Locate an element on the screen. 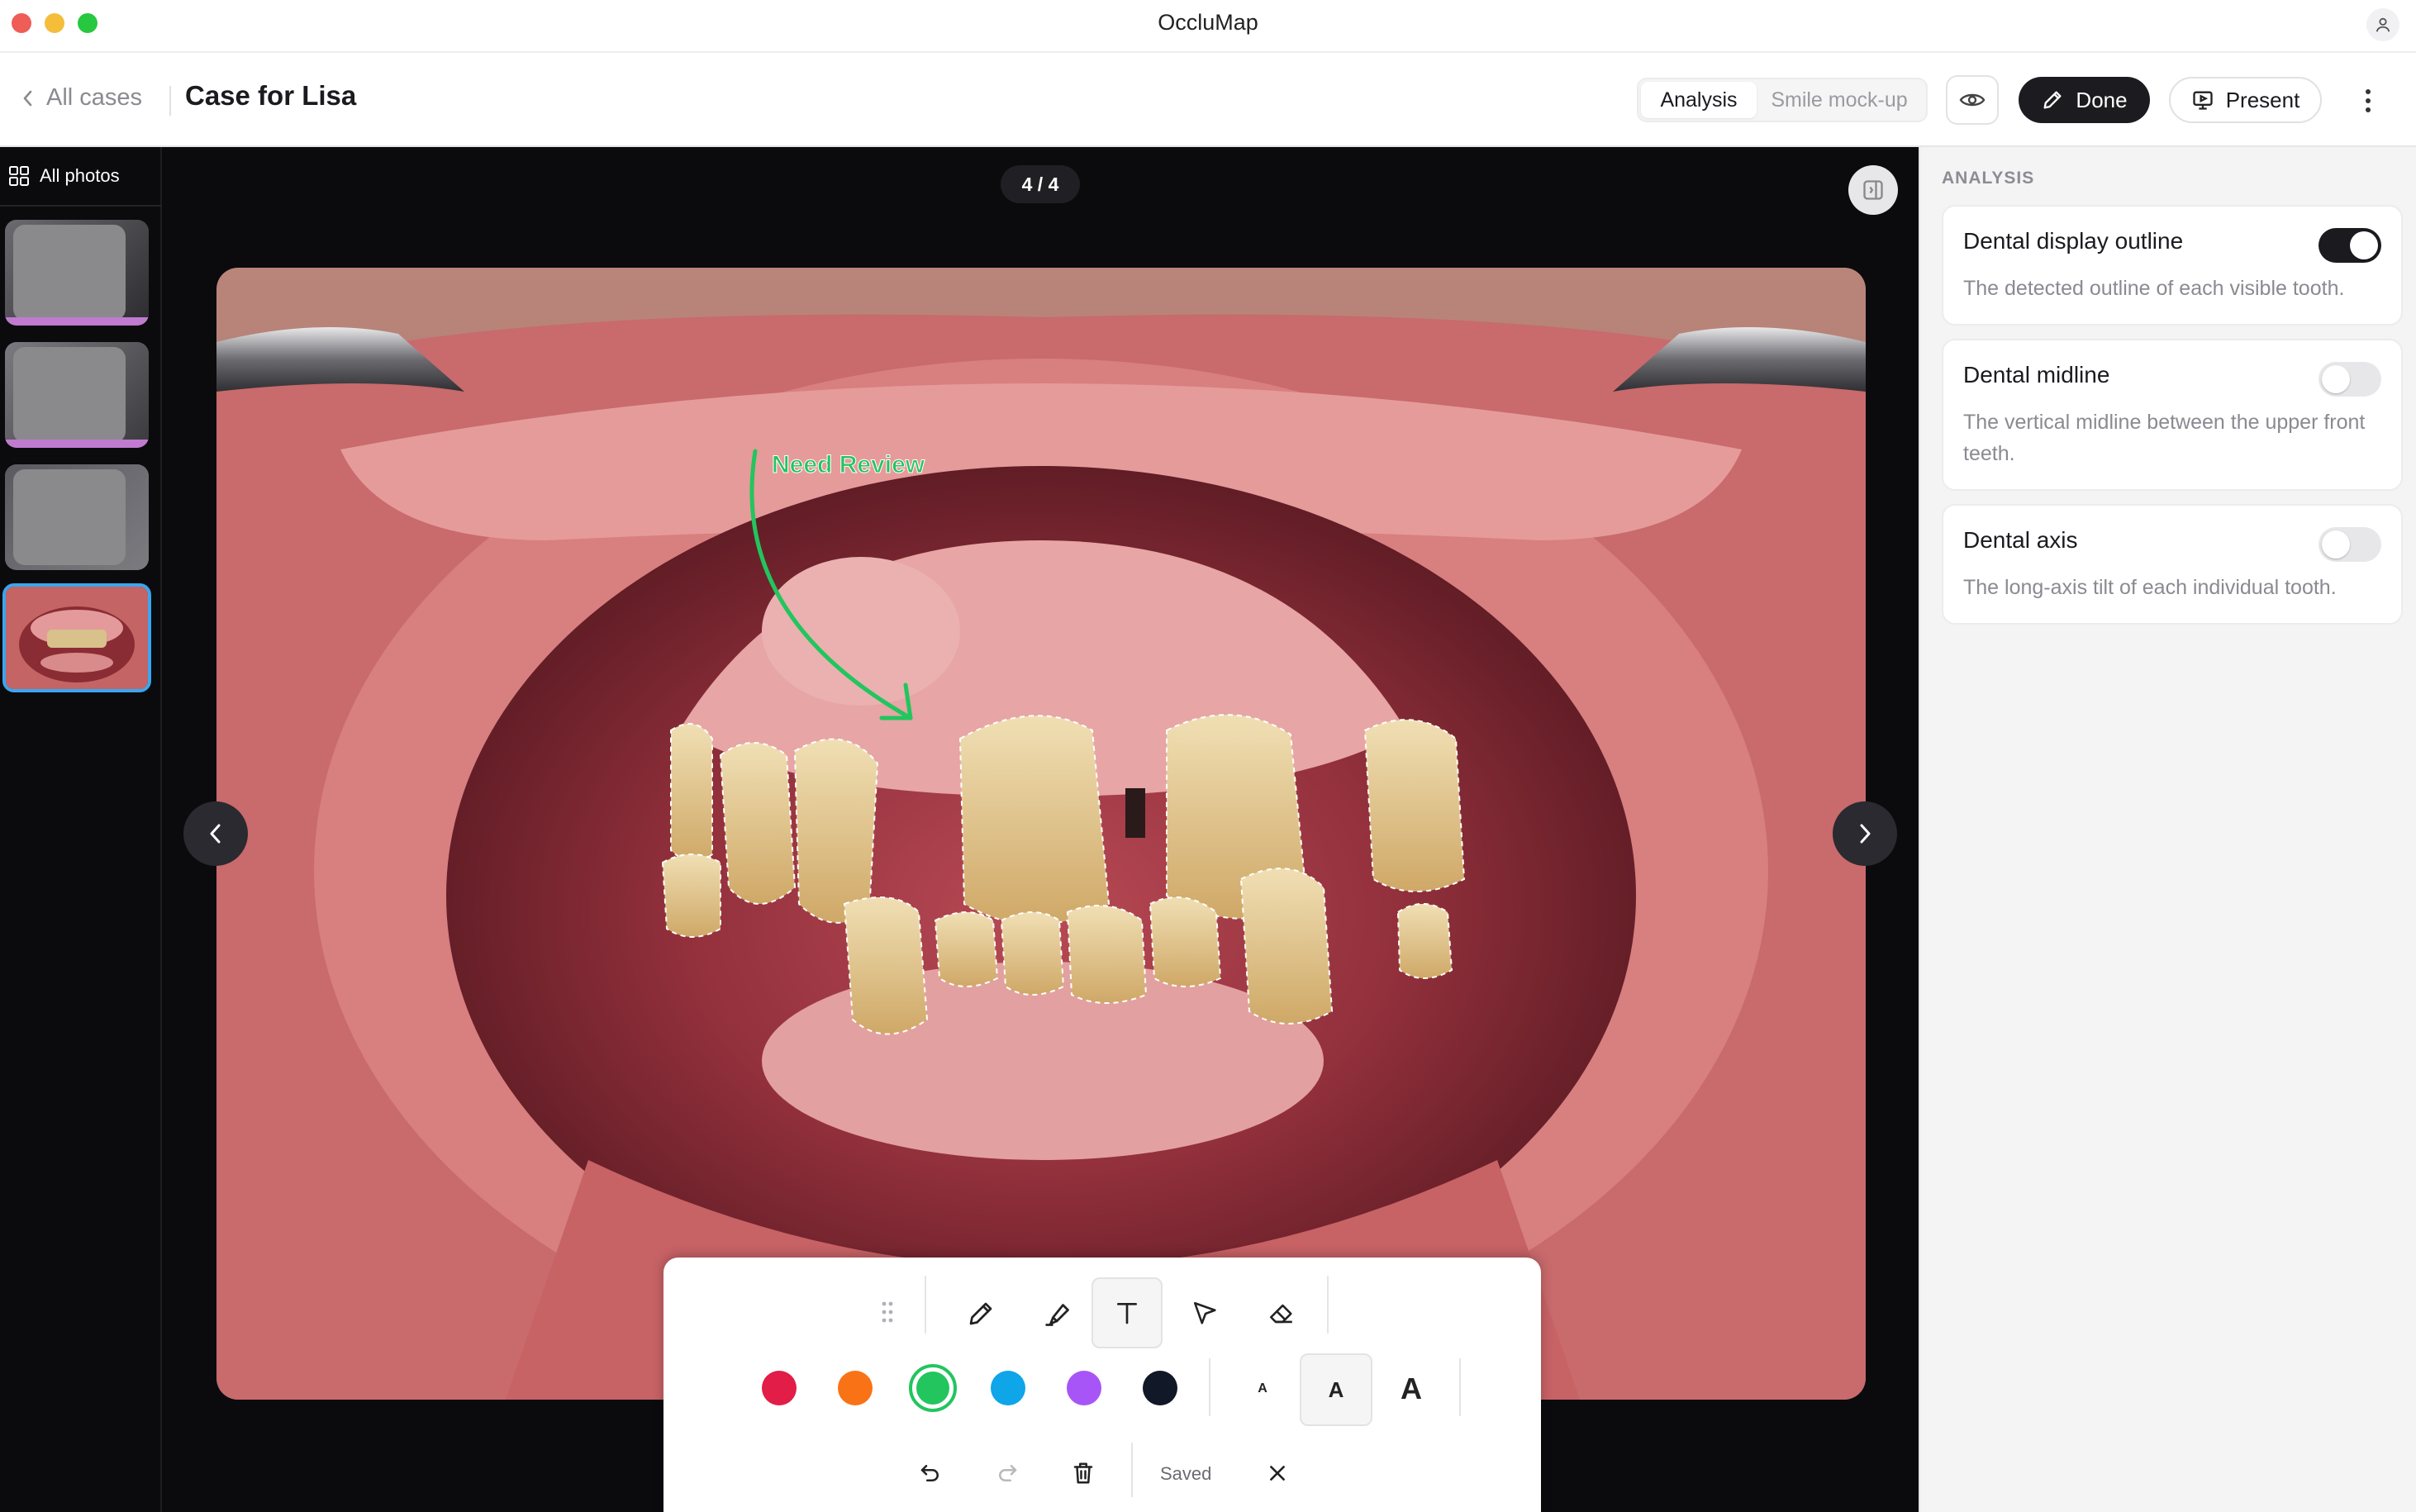 The image size is (2416, 1512). option-title: Dental display outline is located at coordinates (2073, 241).